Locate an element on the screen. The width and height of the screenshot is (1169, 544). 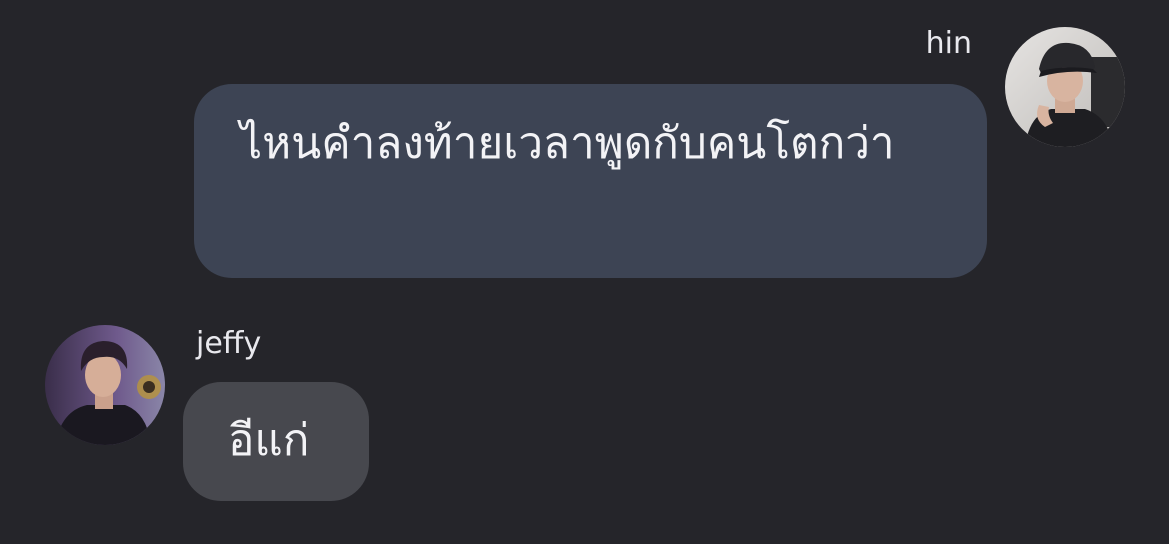
sender-name-jeffy: jeffy is located at coordinates (229, 343).